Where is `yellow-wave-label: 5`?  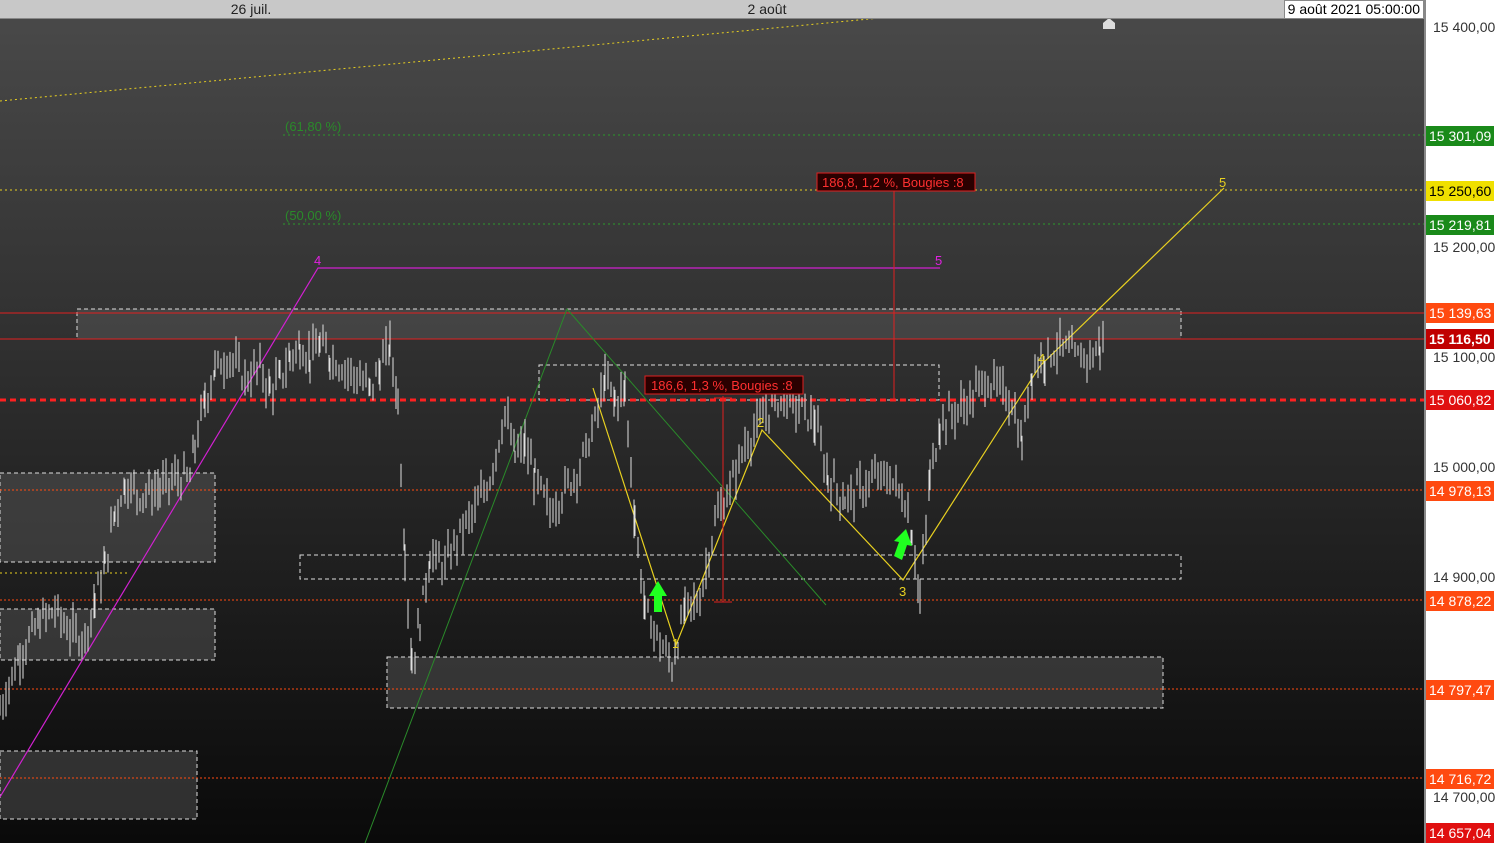 yellow-wave-label: 5 is located at coordinates (1222, 182).